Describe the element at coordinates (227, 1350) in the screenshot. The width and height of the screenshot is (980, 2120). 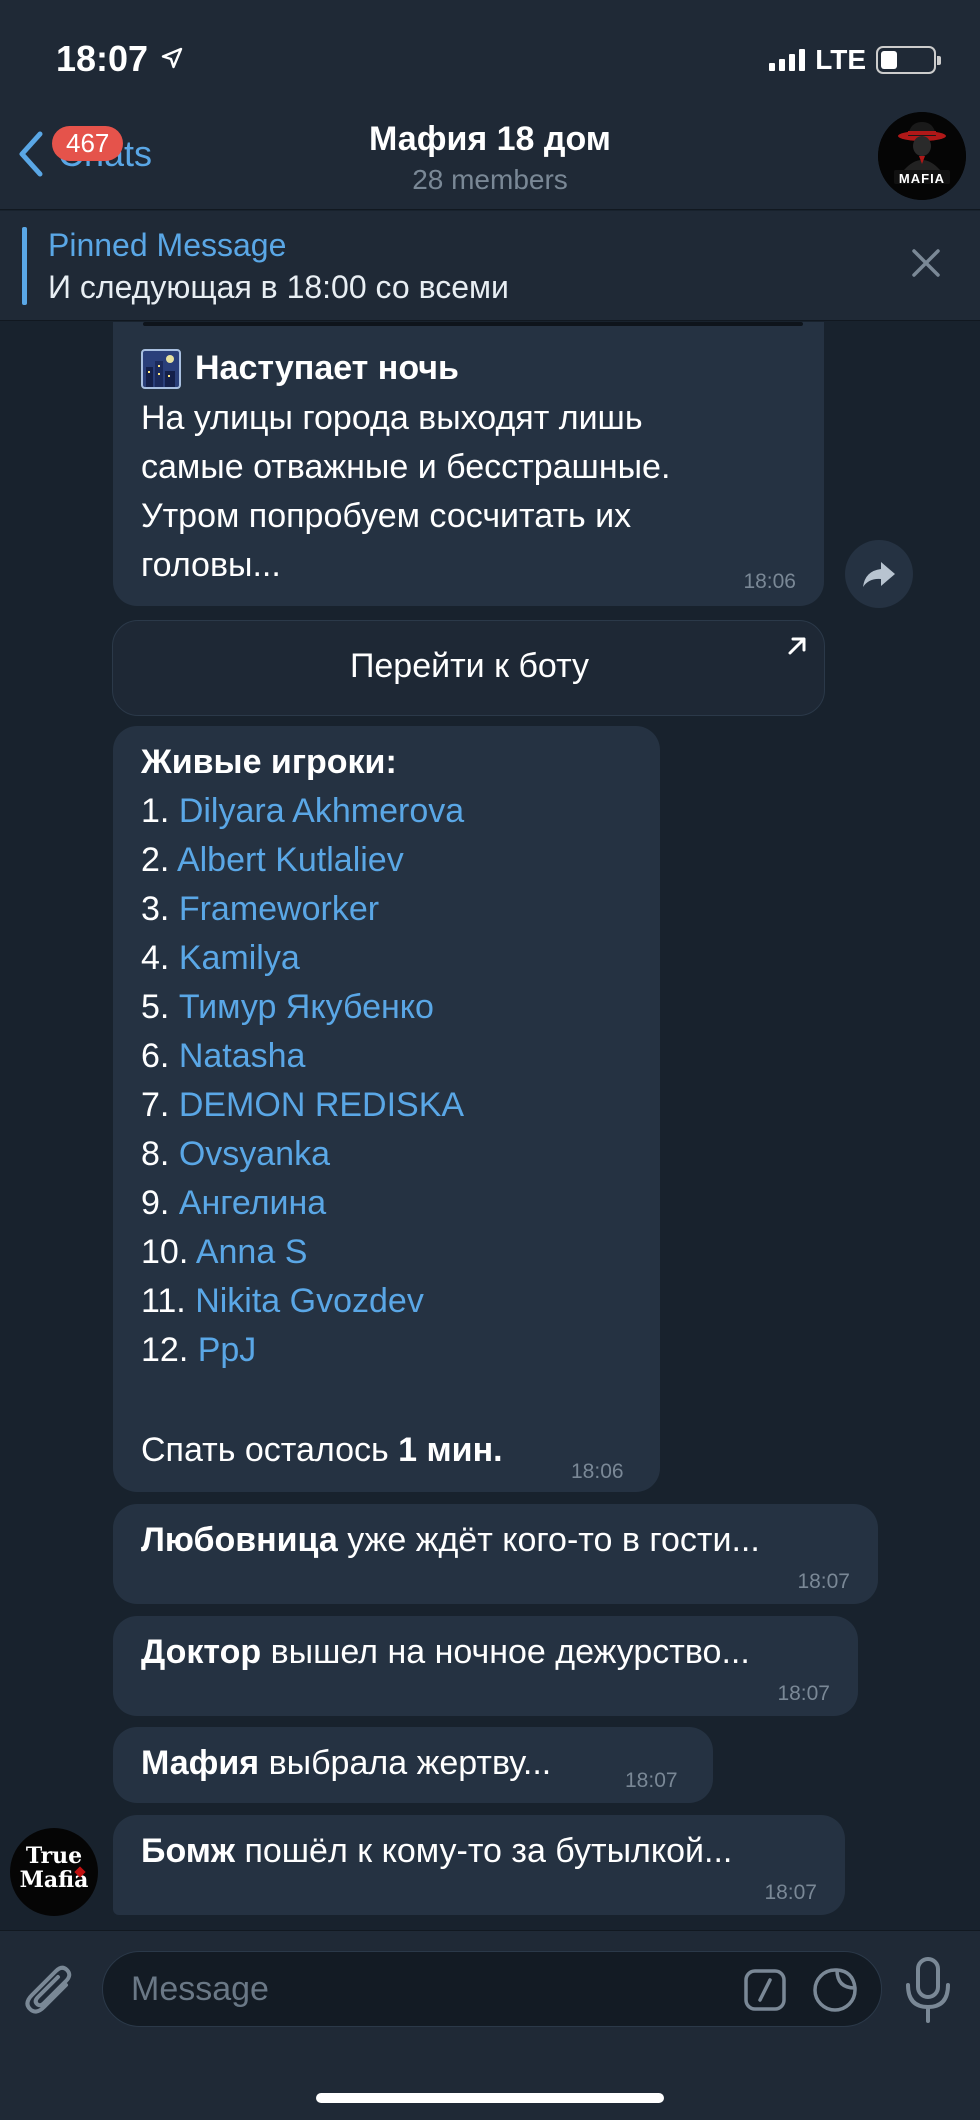
I see `player-link: PpJ` at that location.